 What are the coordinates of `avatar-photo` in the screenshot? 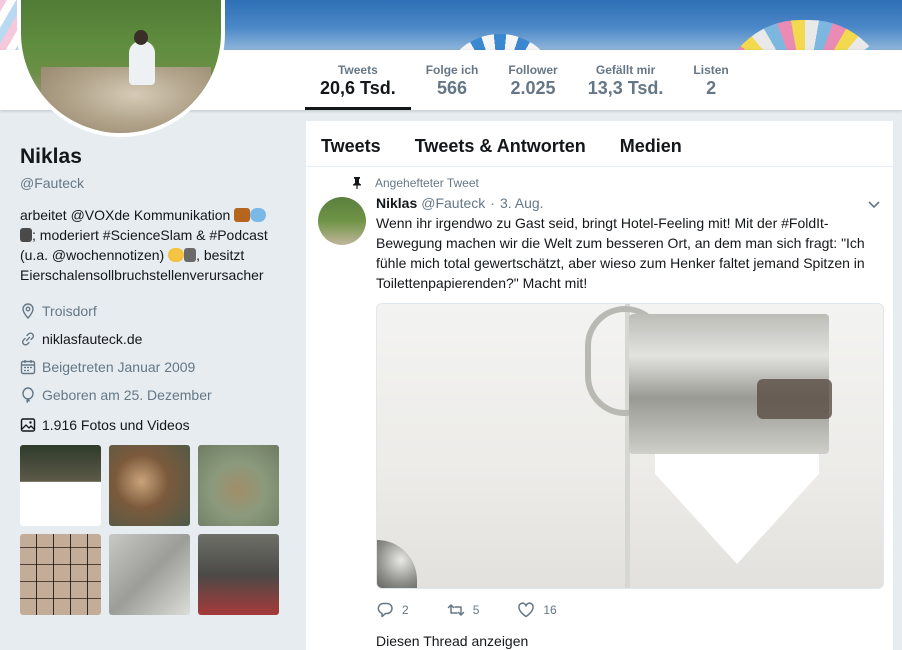 It's located at (121, 66).